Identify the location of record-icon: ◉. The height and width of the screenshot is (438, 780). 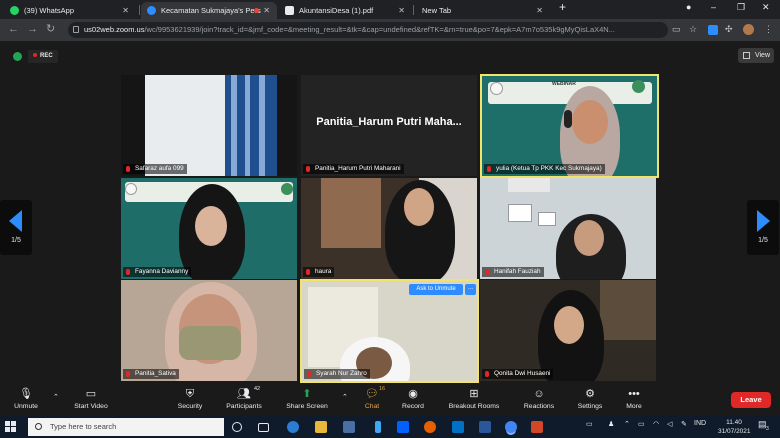
(413, 394).